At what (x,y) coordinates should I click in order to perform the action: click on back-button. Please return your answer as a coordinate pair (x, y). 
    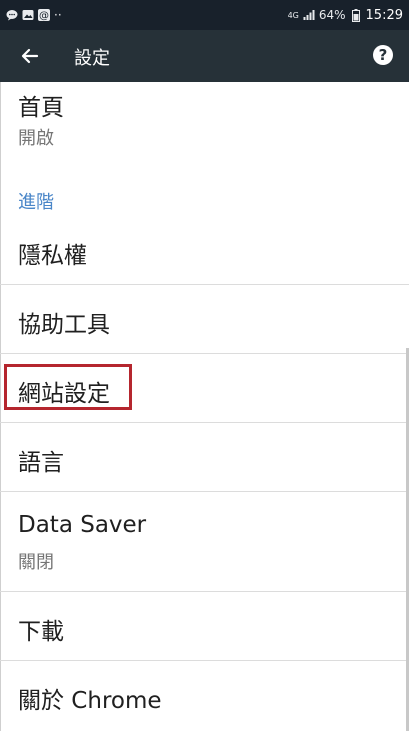
    Looking at the image, I should click on (30, 56).